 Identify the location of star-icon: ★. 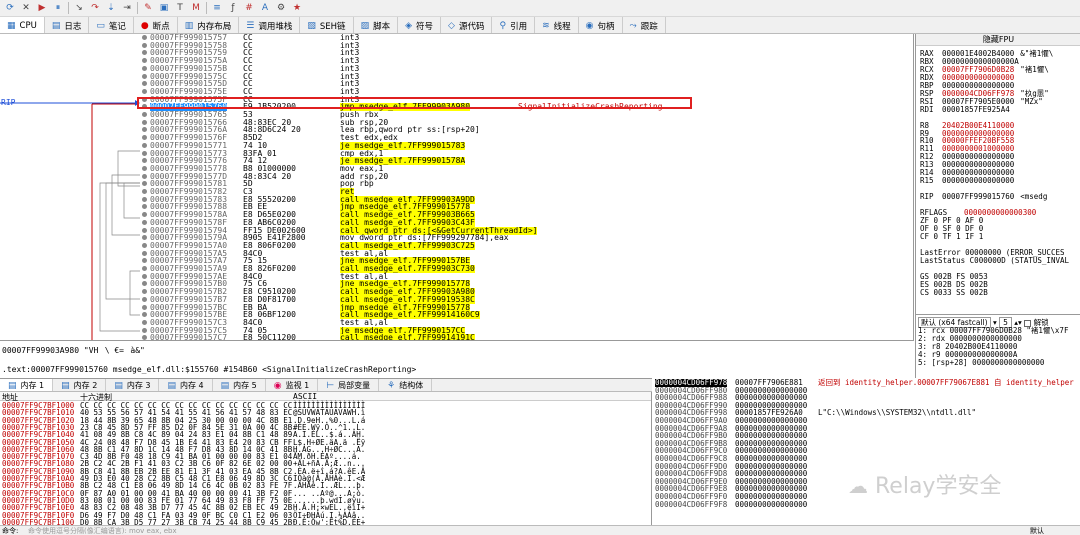
(297, 8).